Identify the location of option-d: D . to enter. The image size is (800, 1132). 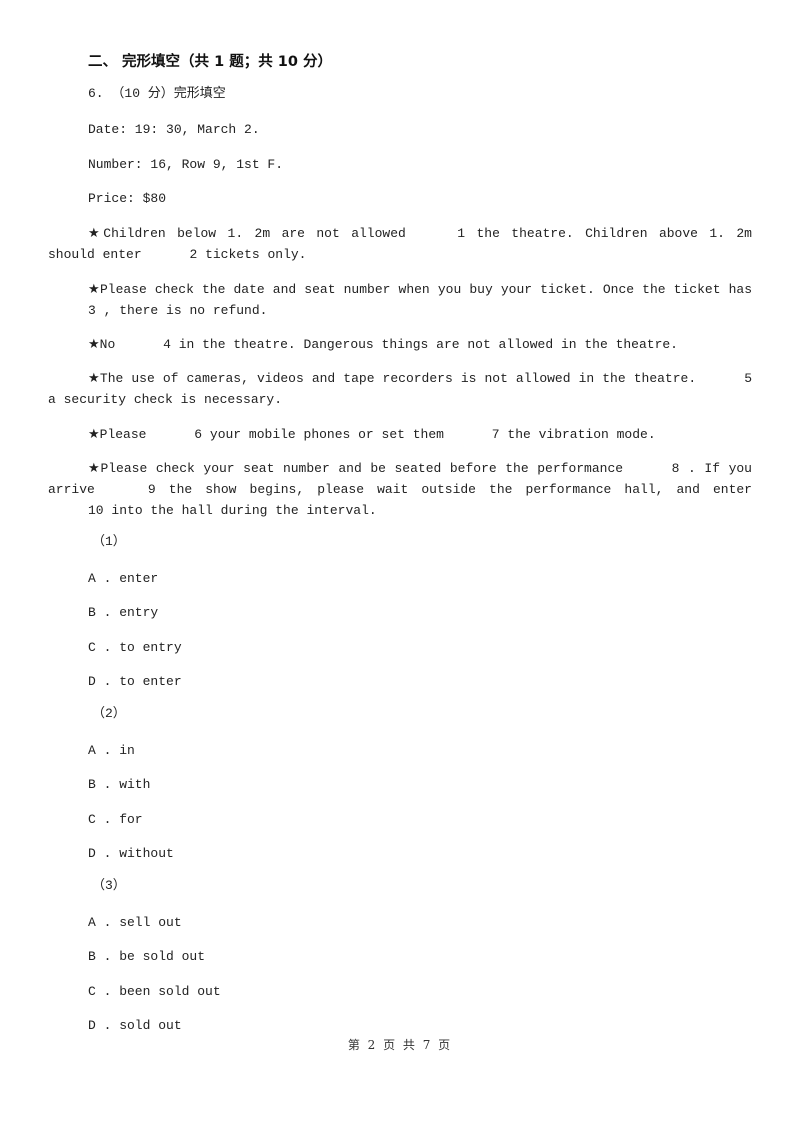
(135, 682).